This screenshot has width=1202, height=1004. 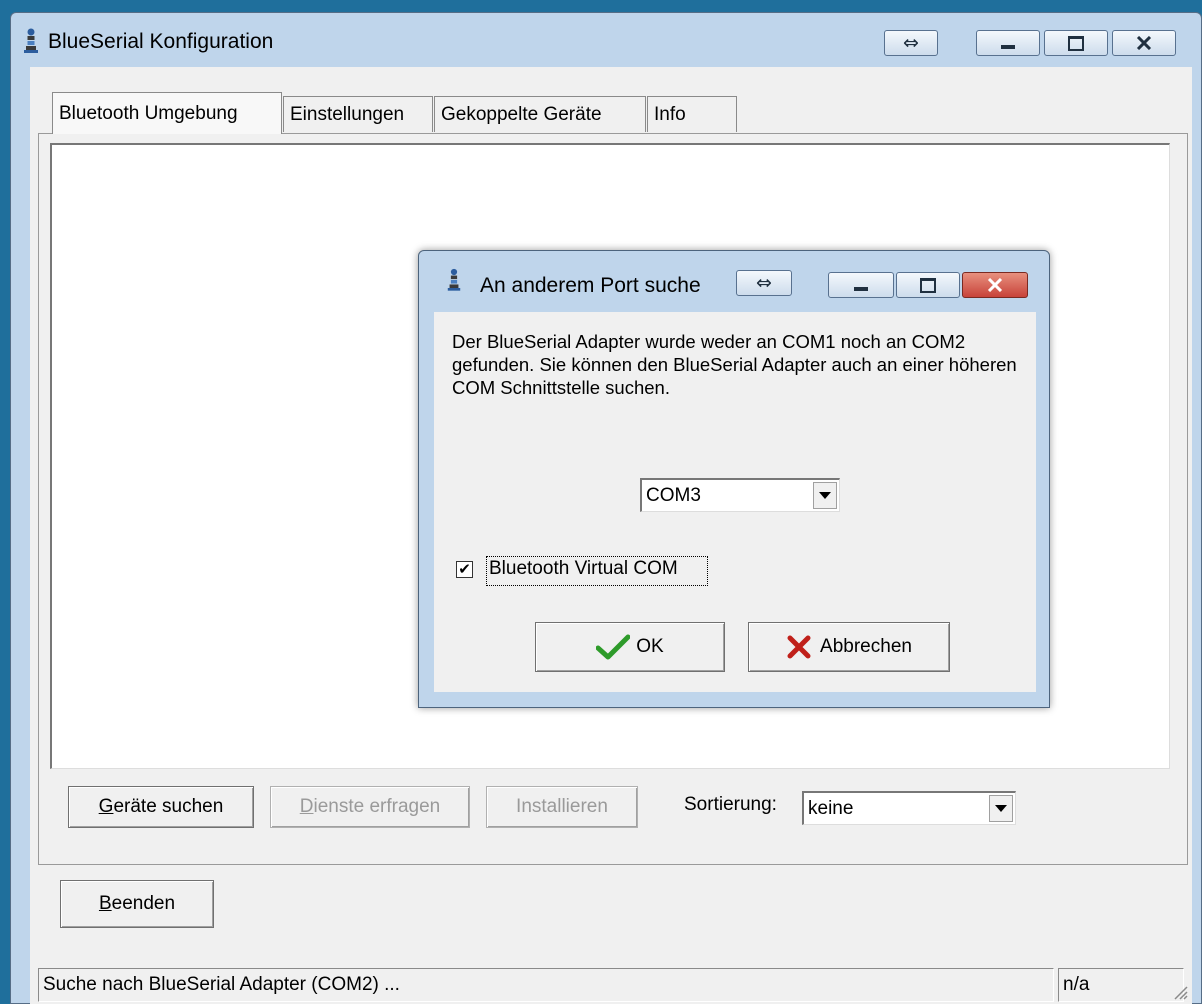 What do you see at coordinates (799, 647) in the screenshot?
I see `cross-icon` at bounding box center [799, 647].